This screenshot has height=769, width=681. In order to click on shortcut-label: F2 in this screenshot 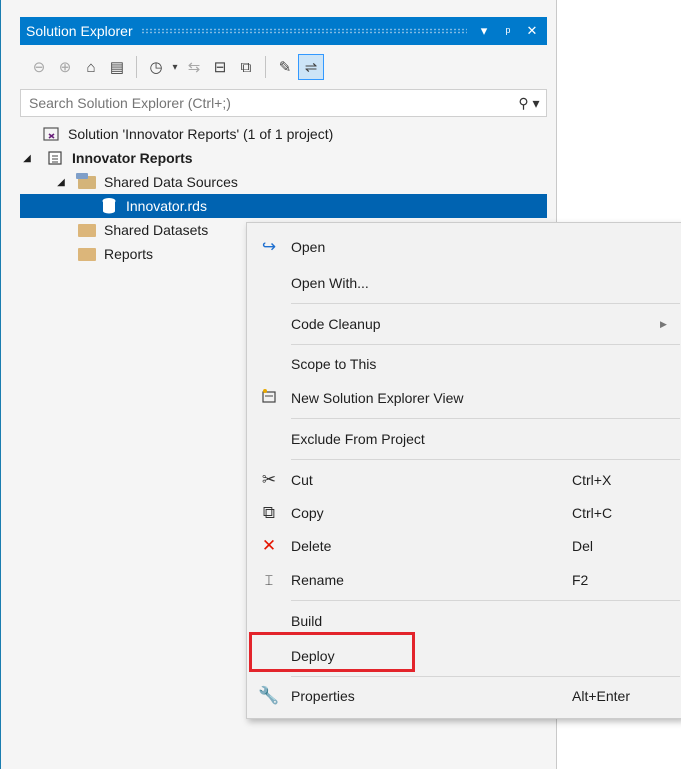, I will do `click(580, 580)`.